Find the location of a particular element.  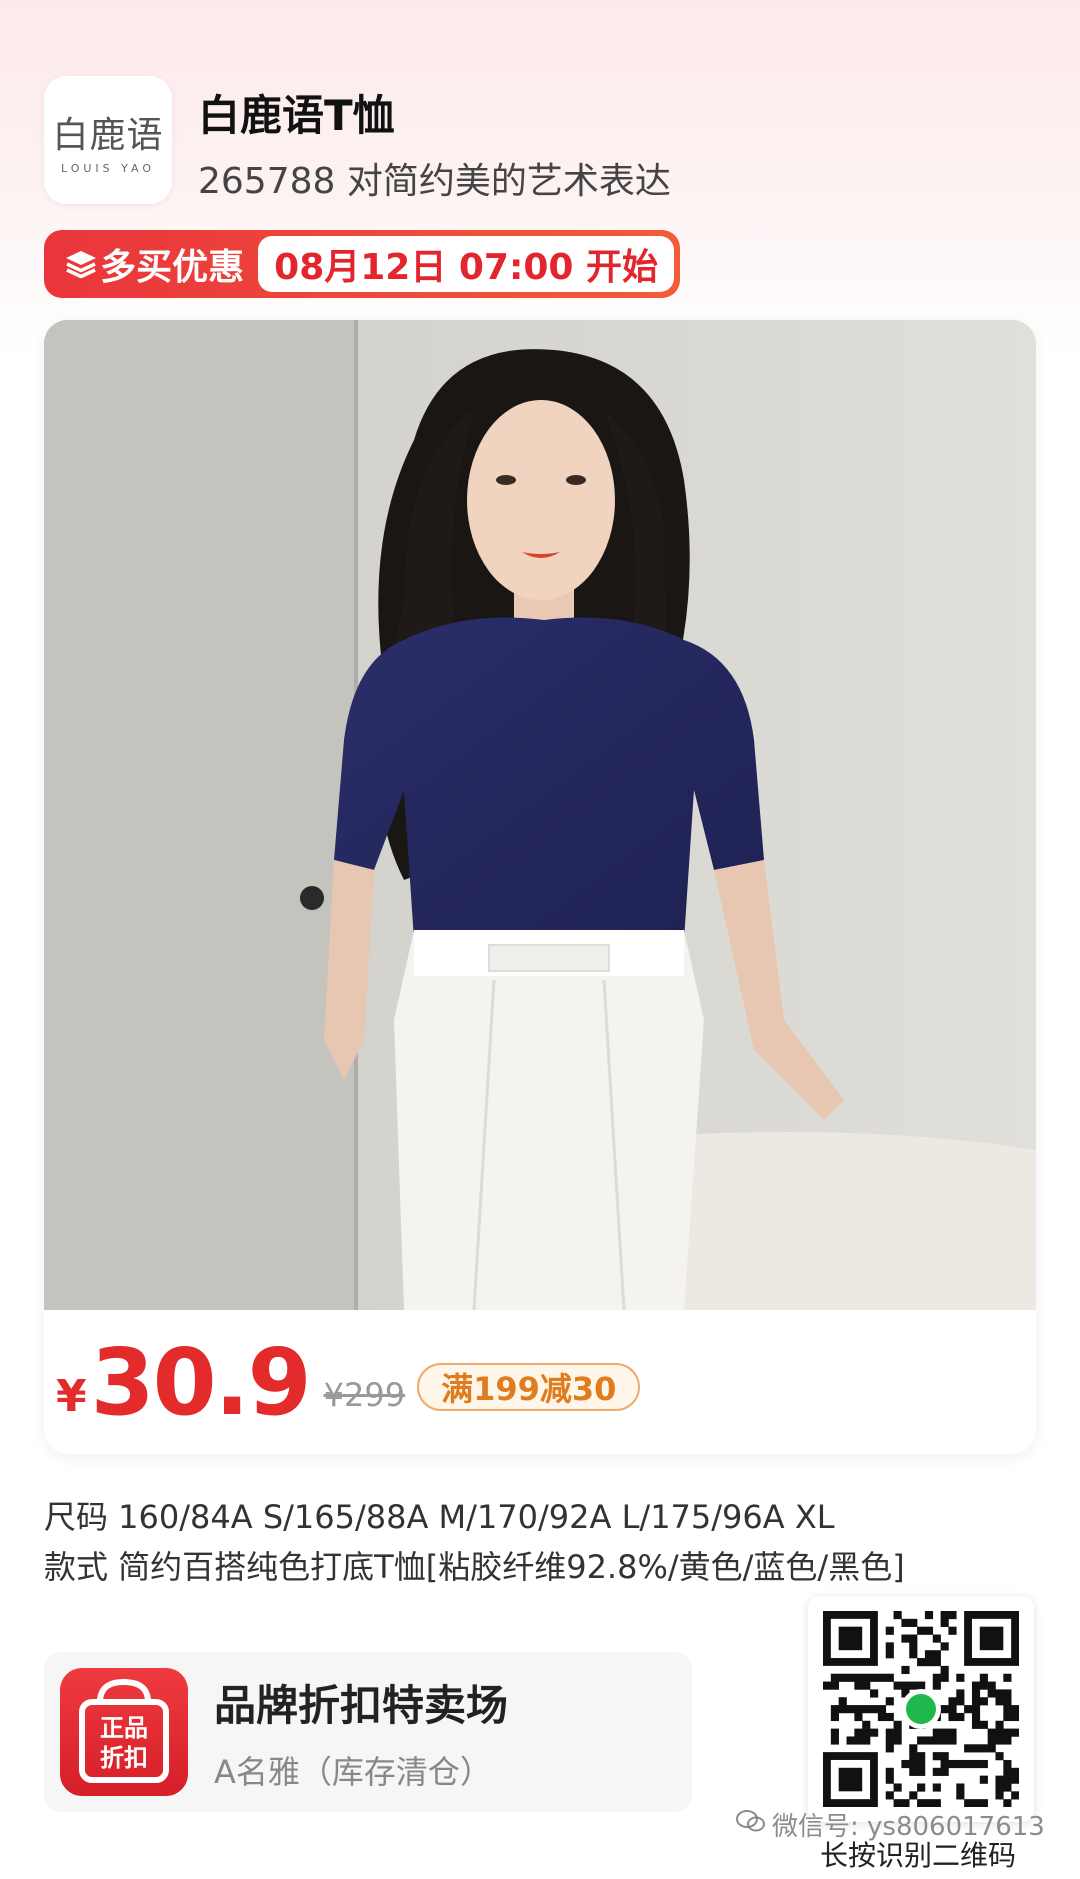

store-entry-card: 正品 折扣 品牌折扣特卖场 A名雅（库存清仓） is located at coordinates (368, 1732).